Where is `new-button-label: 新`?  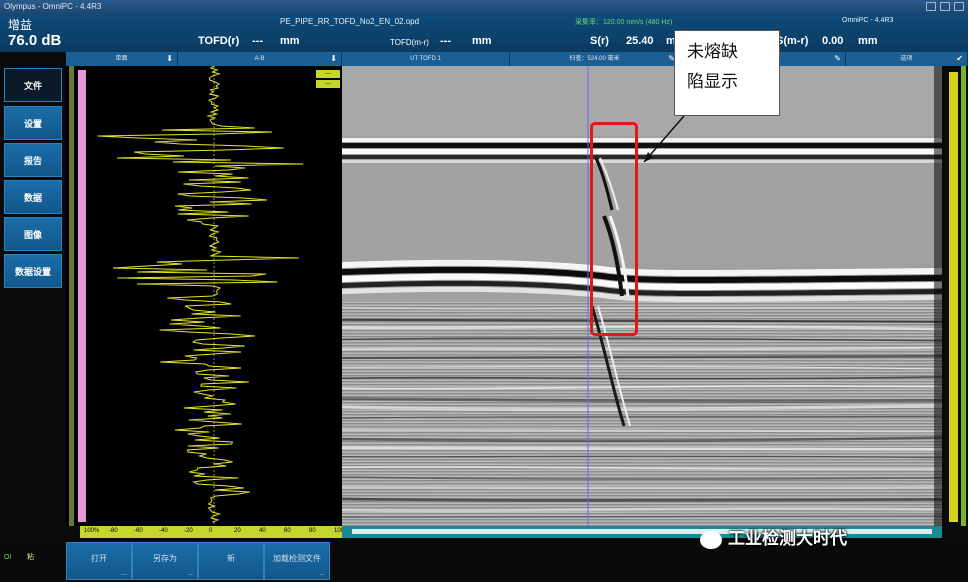 new-button-label: 新 is located at coordinates (231, 558).